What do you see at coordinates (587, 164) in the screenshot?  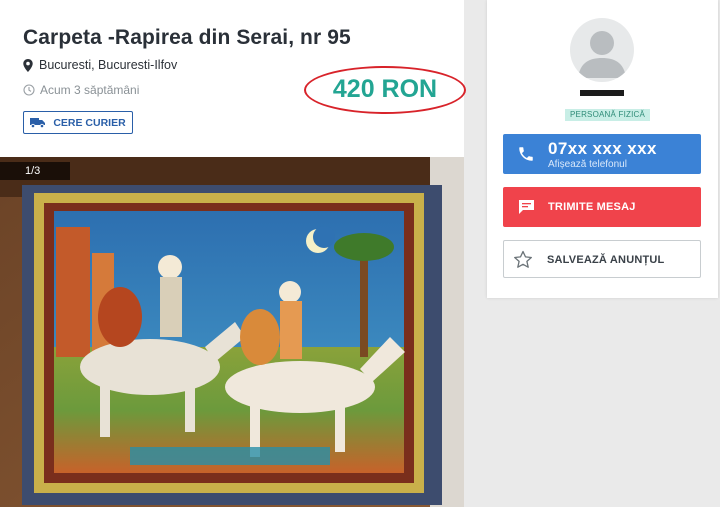 I see `phone-hint: Afișează telefonul` at bounding box center [587, 164].